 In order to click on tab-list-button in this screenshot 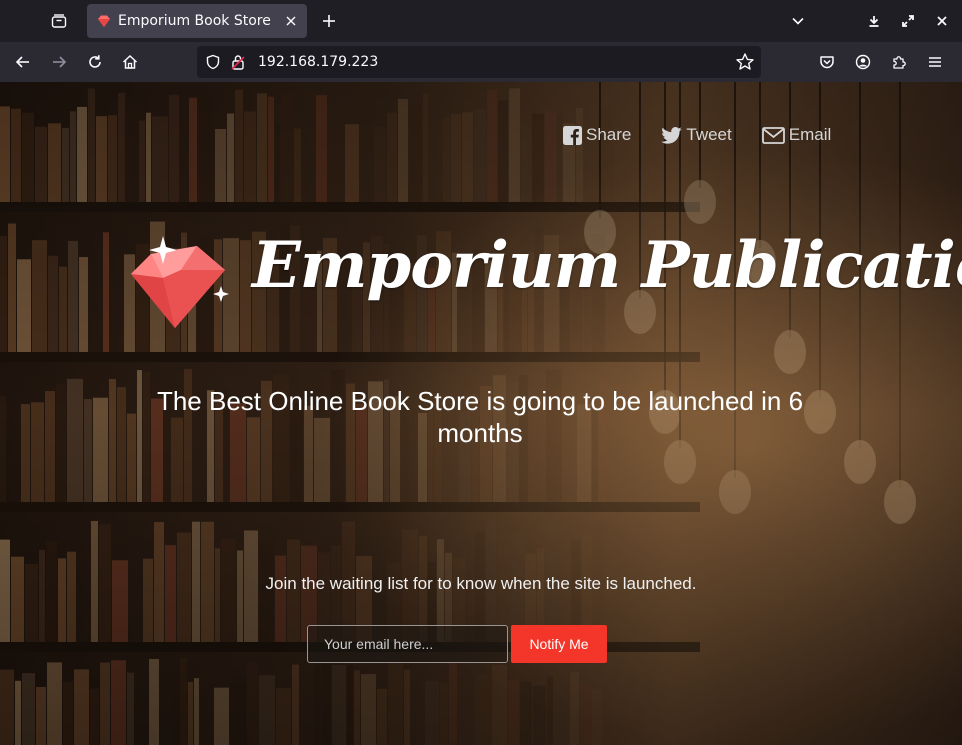, I will do `click(59, 21)`.